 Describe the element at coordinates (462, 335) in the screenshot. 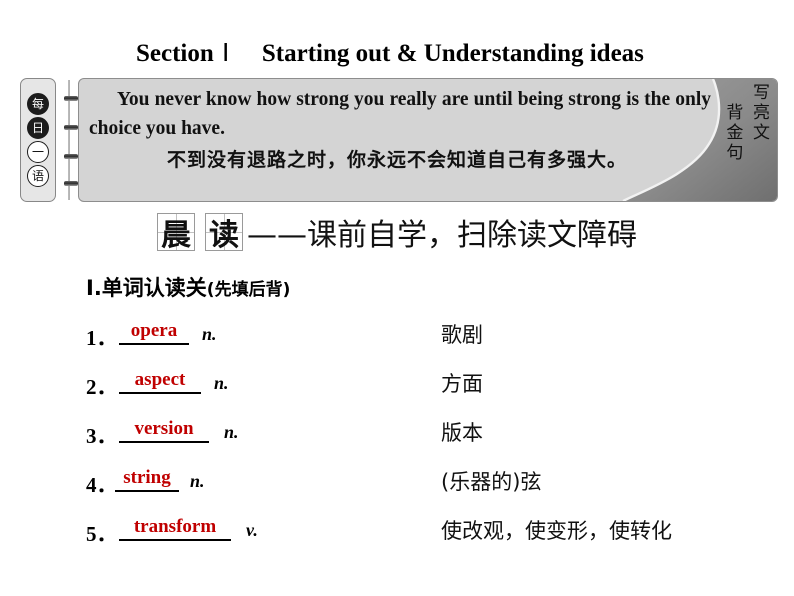

I see `chinese-meaning: 歌剧` at that location.